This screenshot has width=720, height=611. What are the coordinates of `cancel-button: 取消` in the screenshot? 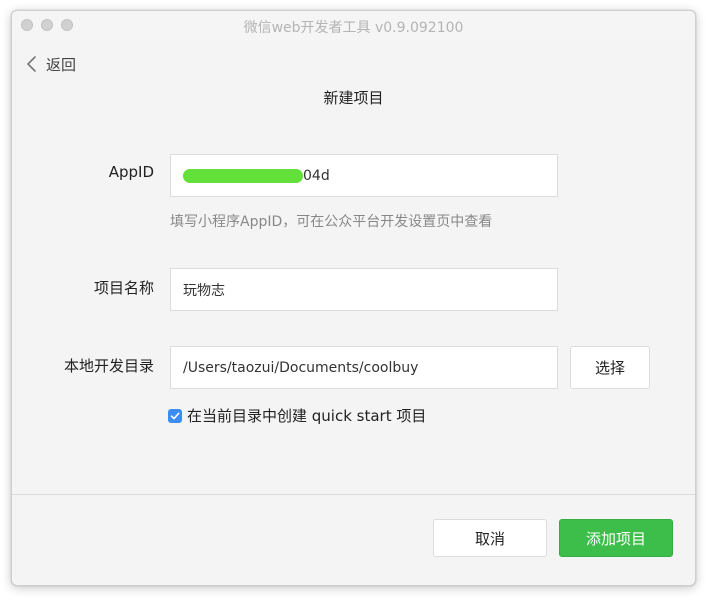 It's located at (490, 538).